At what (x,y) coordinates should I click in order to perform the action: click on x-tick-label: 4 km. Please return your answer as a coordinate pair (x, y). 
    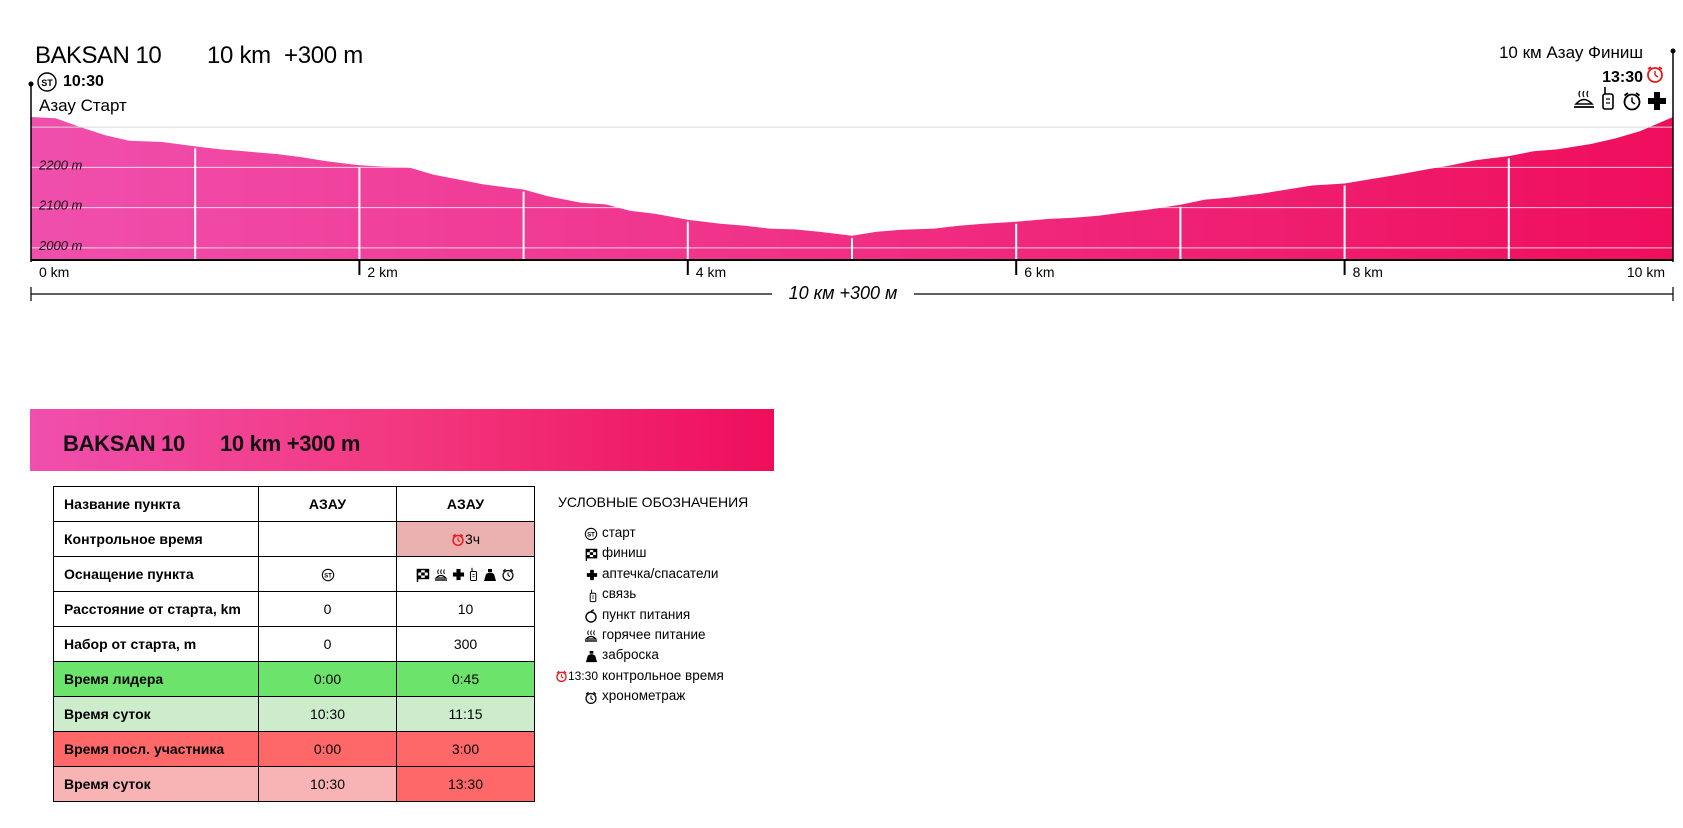
    Looking at the image, I should click on (711, 272).